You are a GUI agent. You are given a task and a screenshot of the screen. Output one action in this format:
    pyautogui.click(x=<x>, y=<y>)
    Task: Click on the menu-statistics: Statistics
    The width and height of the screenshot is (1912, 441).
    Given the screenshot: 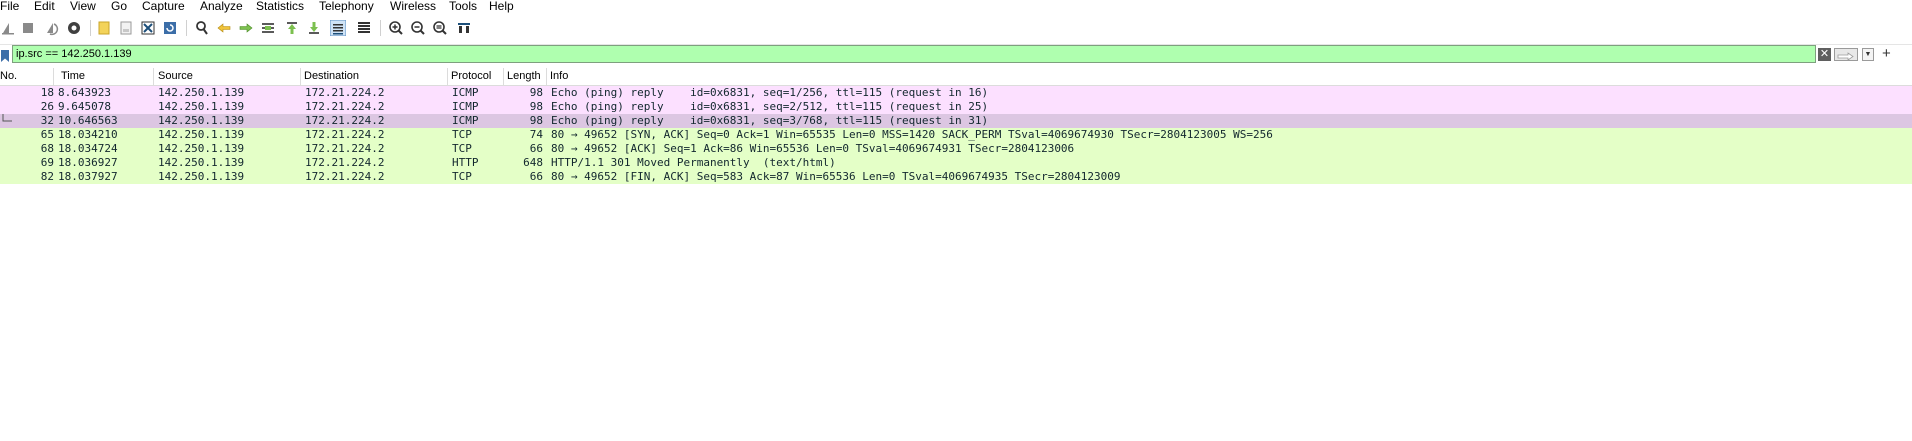 What is the action you would take?
    pyautogui.click(x=280, y=7)
    